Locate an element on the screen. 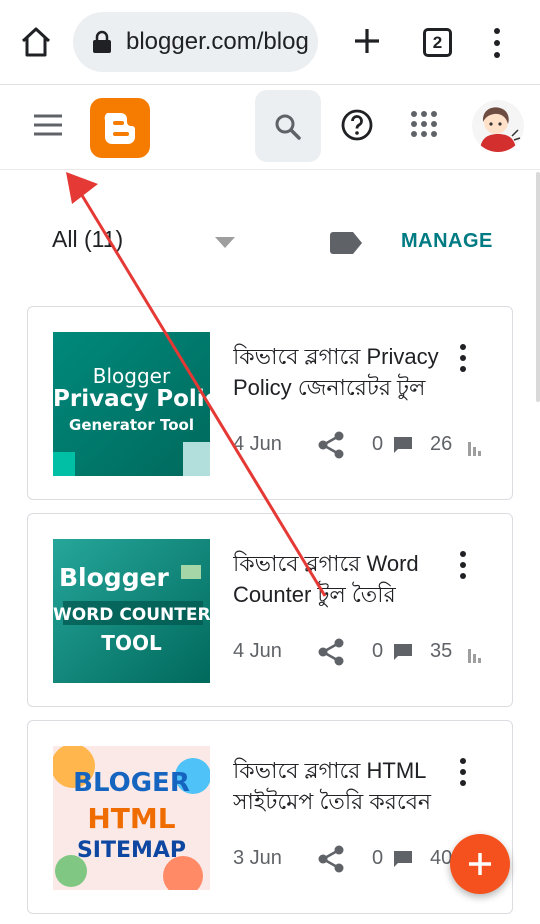 The image size is (540, 924). browser-menu-icon is located at coordinates (497, 43).